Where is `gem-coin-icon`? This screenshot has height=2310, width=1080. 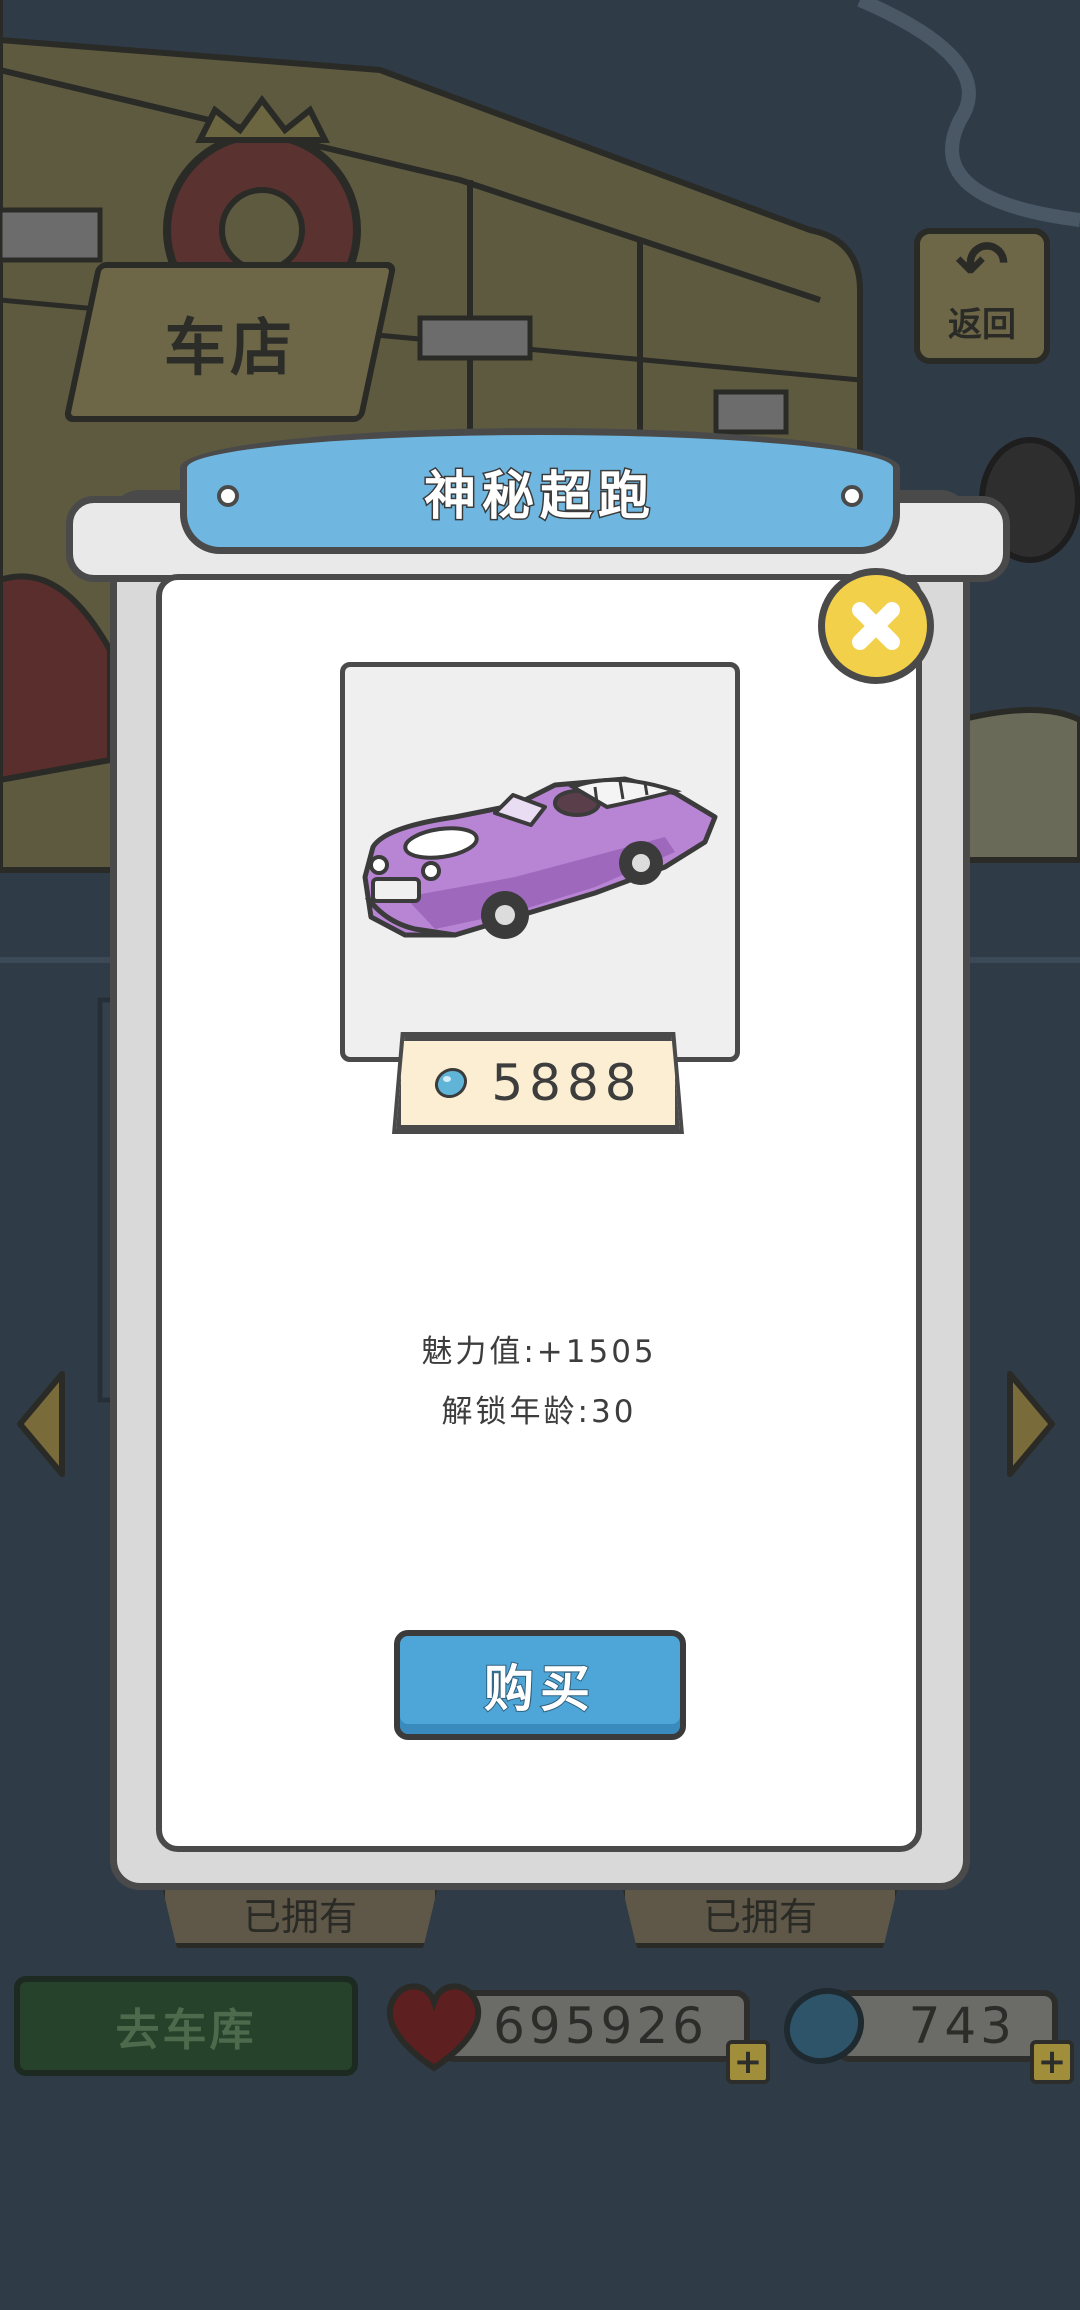
gem-coin-icon is located at coordinates (824, 2026).